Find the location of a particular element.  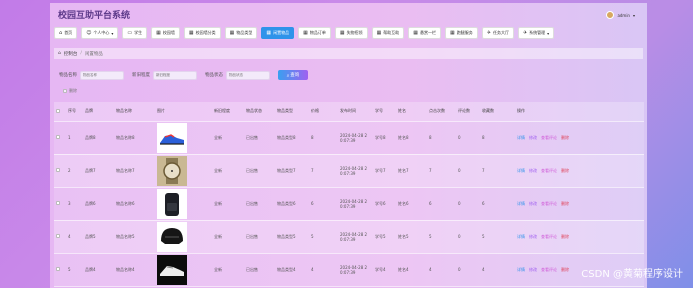

nav-item-9: ▦ 帮助互助 is located at coordinates (388, 33).